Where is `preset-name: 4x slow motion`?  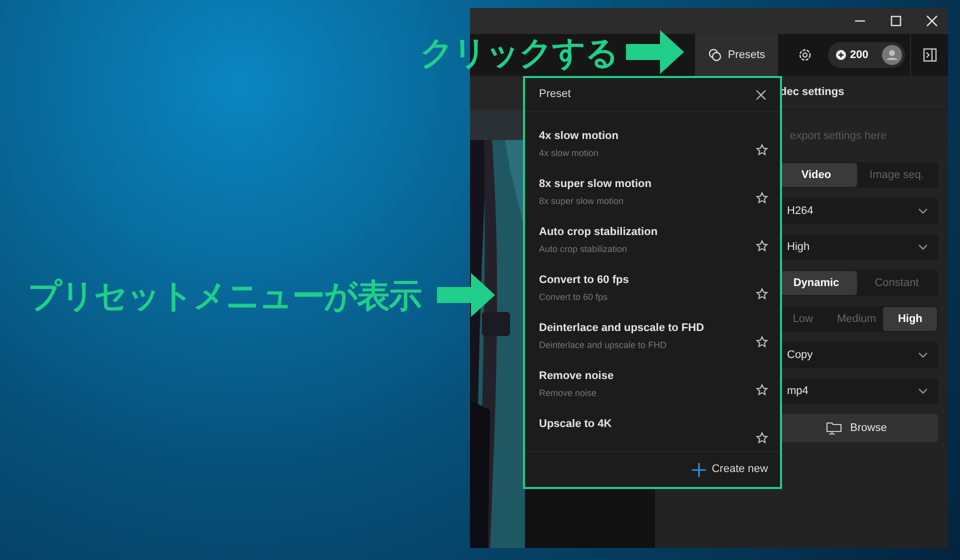
preset-name: 4x slow motion is located at coordinates (578, 136).